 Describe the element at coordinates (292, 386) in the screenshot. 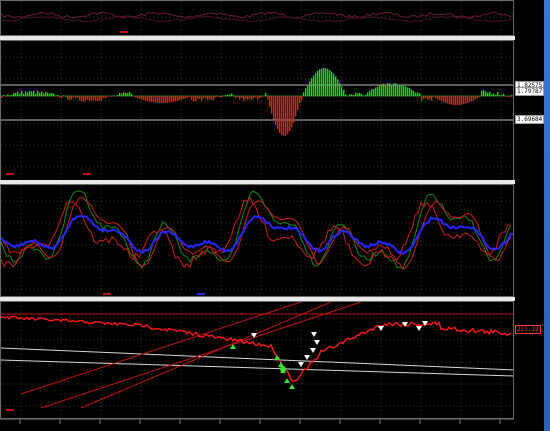

I see `buy-signal-arrow` at that location.